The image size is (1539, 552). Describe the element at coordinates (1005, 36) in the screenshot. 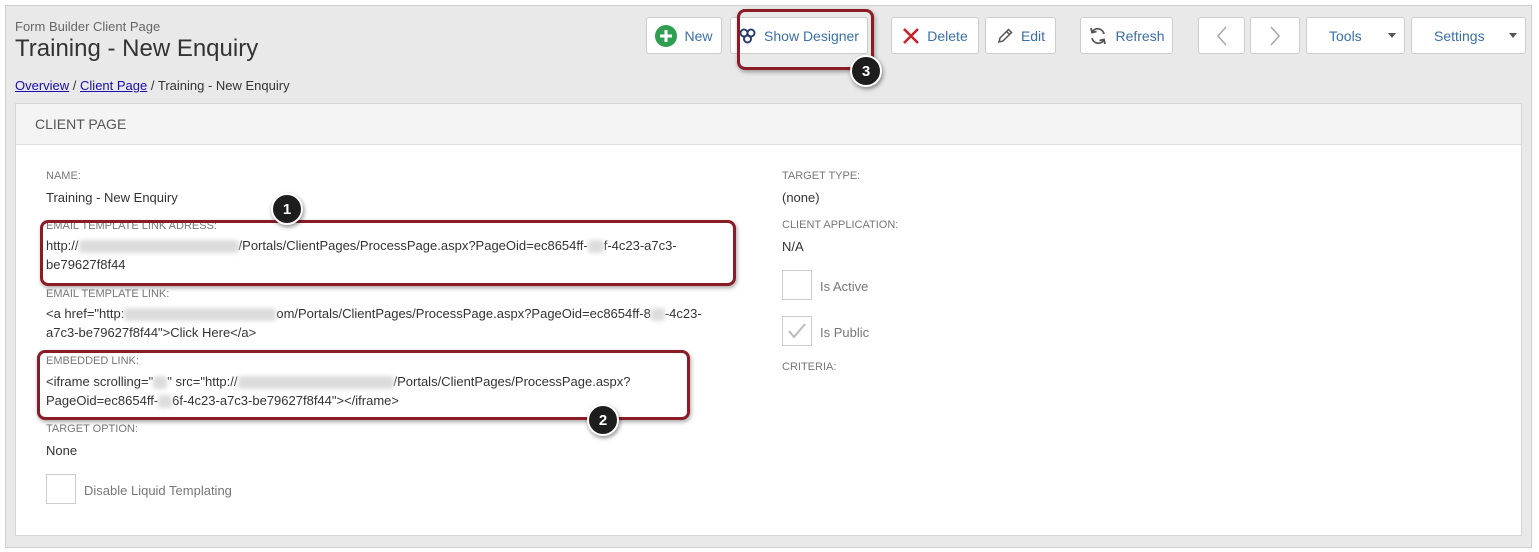

I see `pencil-icon` at that location.